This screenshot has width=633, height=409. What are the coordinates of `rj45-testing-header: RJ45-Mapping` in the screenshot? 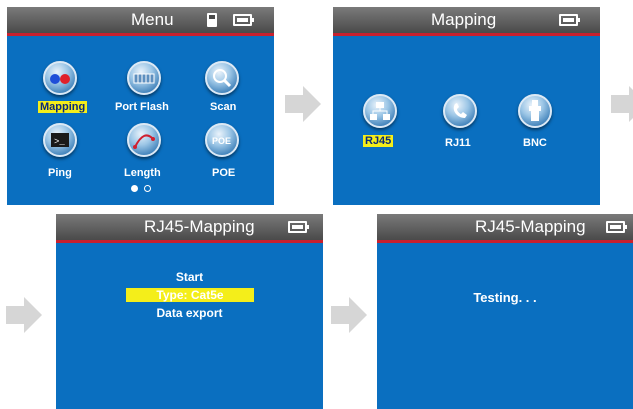 It's located at (505, 227).